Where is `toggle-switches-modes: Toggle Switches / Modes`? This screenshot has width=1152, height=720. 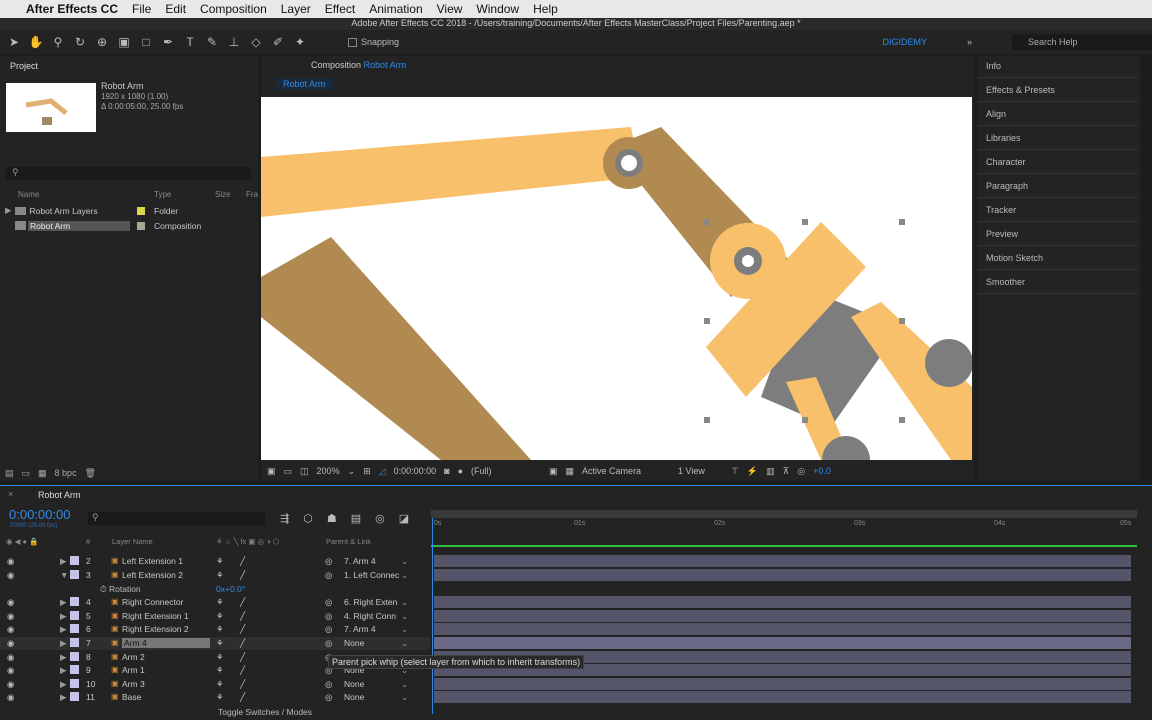 toggle-switches-modes: Toggle Switches / Modes is located at coordinates (265, 712).